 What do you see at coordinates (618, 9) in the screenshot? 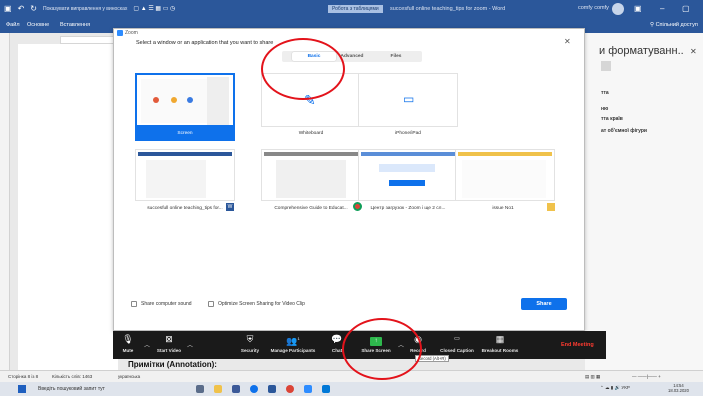
I see `avatar` at bounding box center [618, 9].